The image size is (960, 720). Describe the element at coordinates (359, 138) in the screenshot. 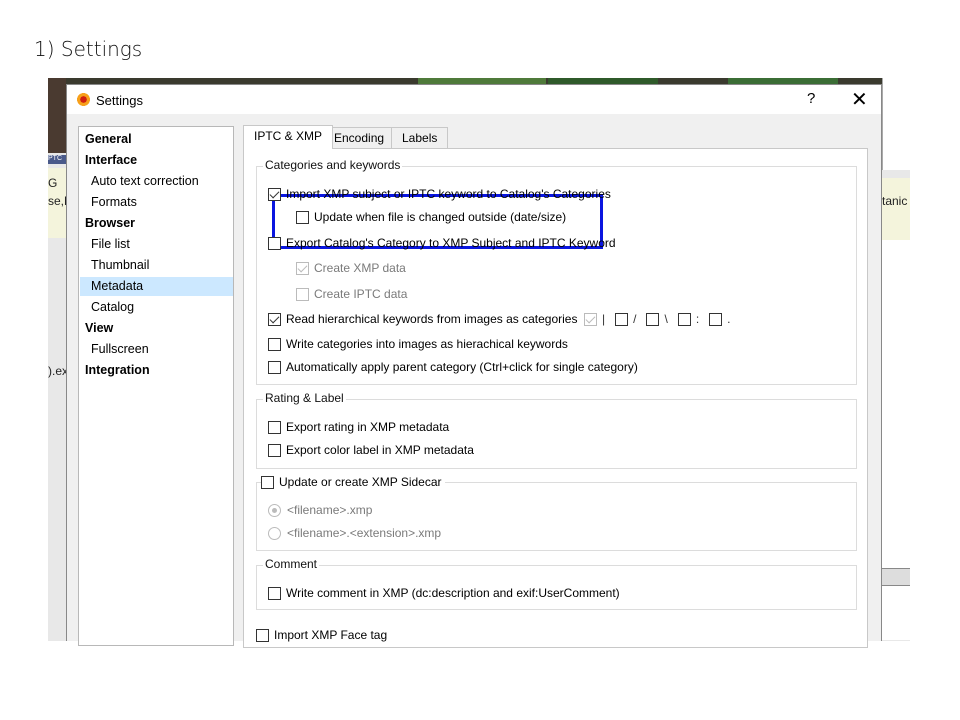

I see `tab-encoding: Encoding` at that location.